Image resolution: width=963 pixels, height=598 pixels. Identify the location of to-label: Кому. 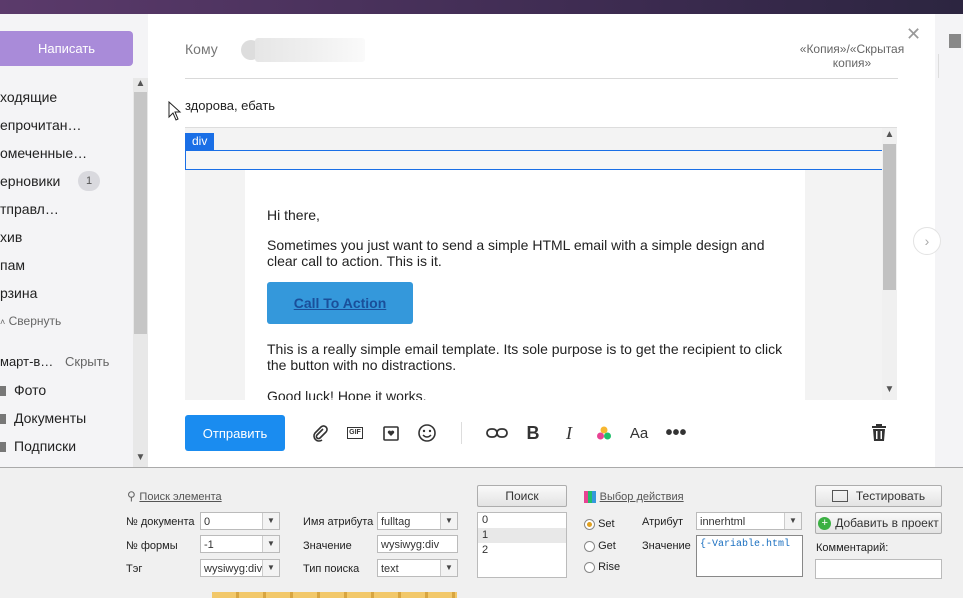
(201, 49).